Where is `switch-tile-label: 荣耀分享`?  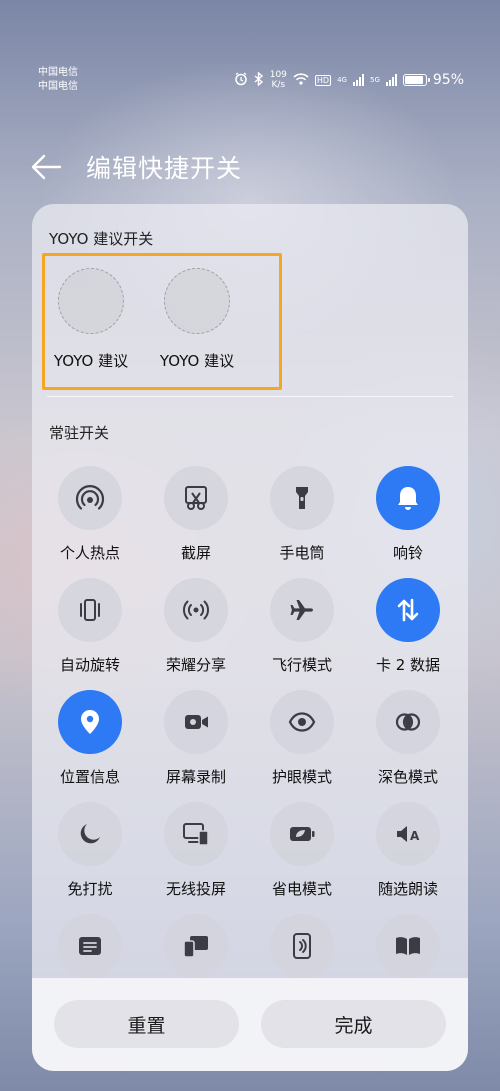 switch-tile-label: 荣耀分享 is located at coordinates (195, 665).